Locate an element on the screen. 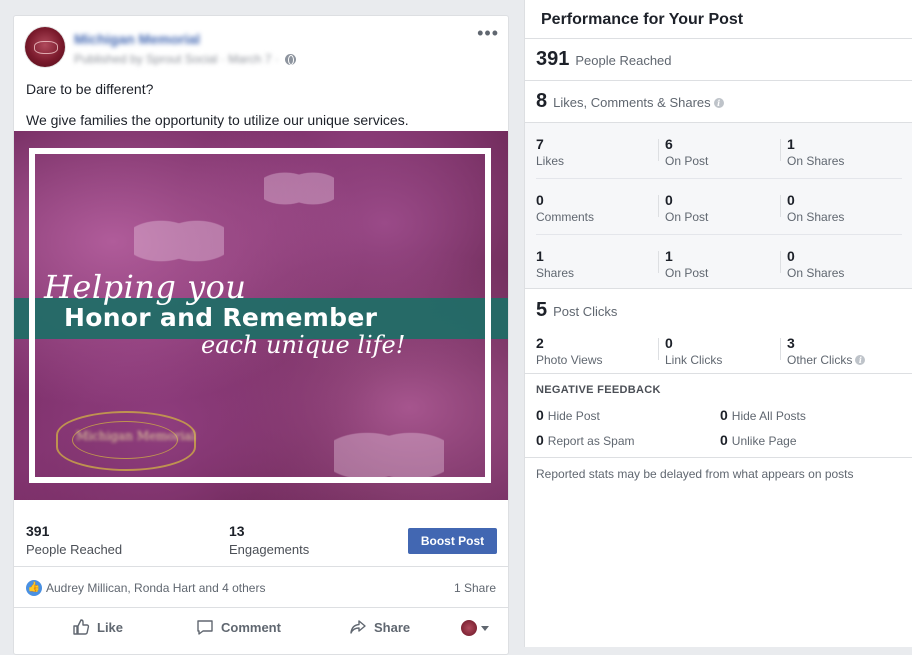 Image resolution: width=912 pixels, height=655 pixels. likes-on-post-label: On Post is located at coordinates (687, 161).